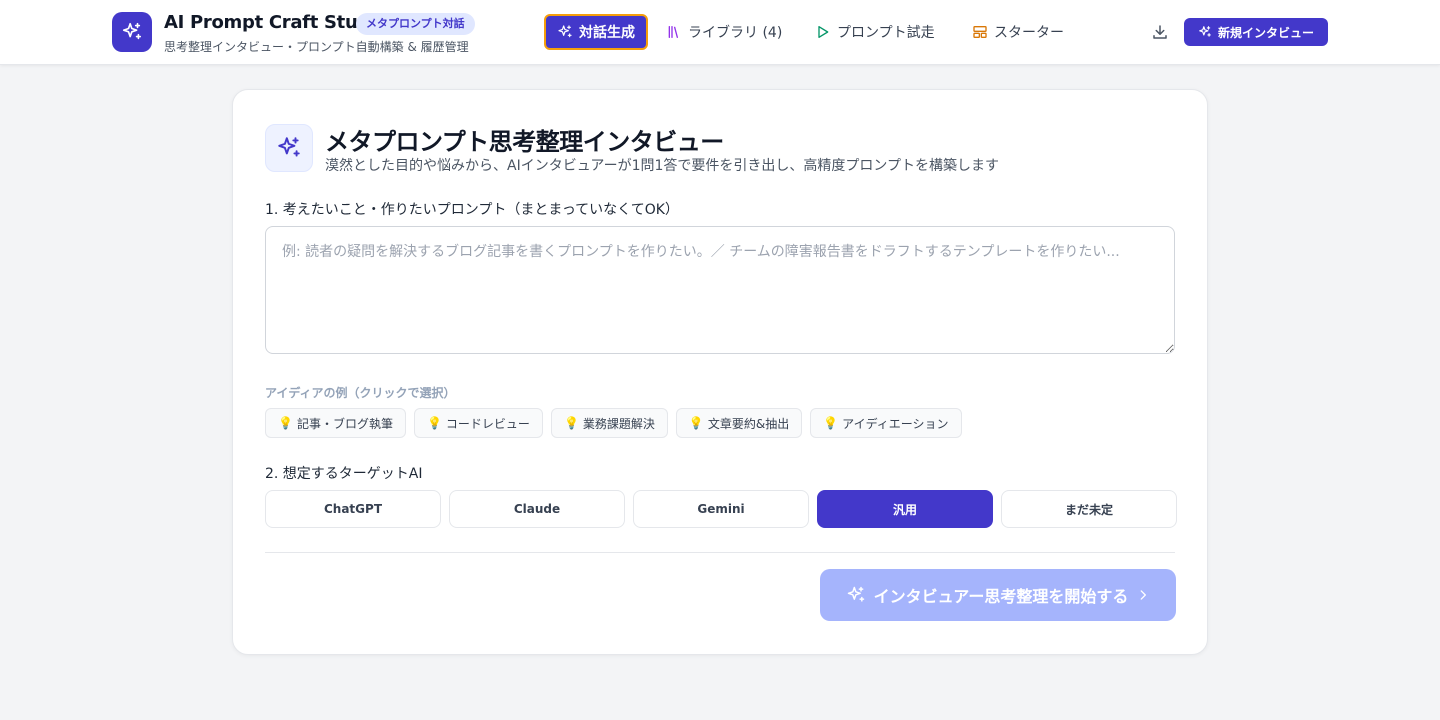  What do you see at coordinates (276, 22) in the screenshot?
I see `app-title: AI Prompt Craft Studio` at bounding box center [276, 22].